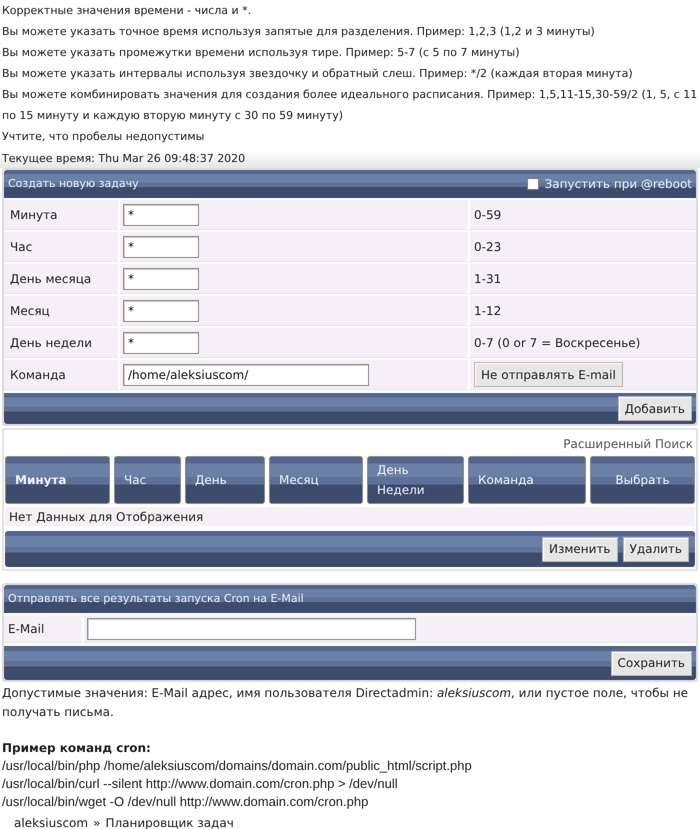 The height and width of the screenshot is (829, 700). I want to click on input-field: /home/aleksiuscom/, so click(246, 375).